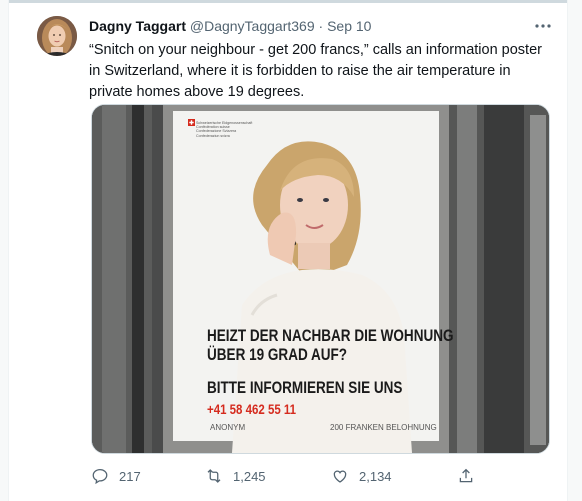  Describe the element at coordinates (252, 409) in the screenshot. I see `poster-phone: +41 58 462 55 11` at that location.